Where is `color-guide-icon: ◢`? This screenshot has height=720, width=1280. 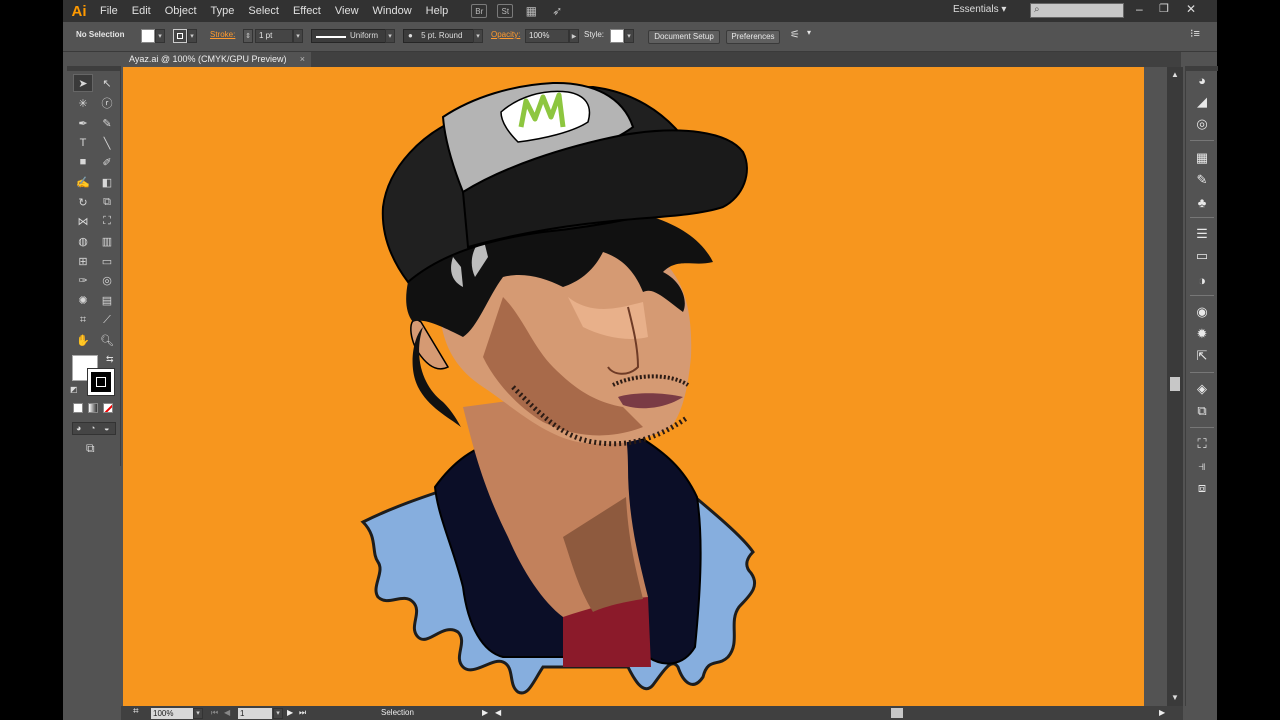
color-guide-icon: ◢ is located at coordinates (1202, 102).